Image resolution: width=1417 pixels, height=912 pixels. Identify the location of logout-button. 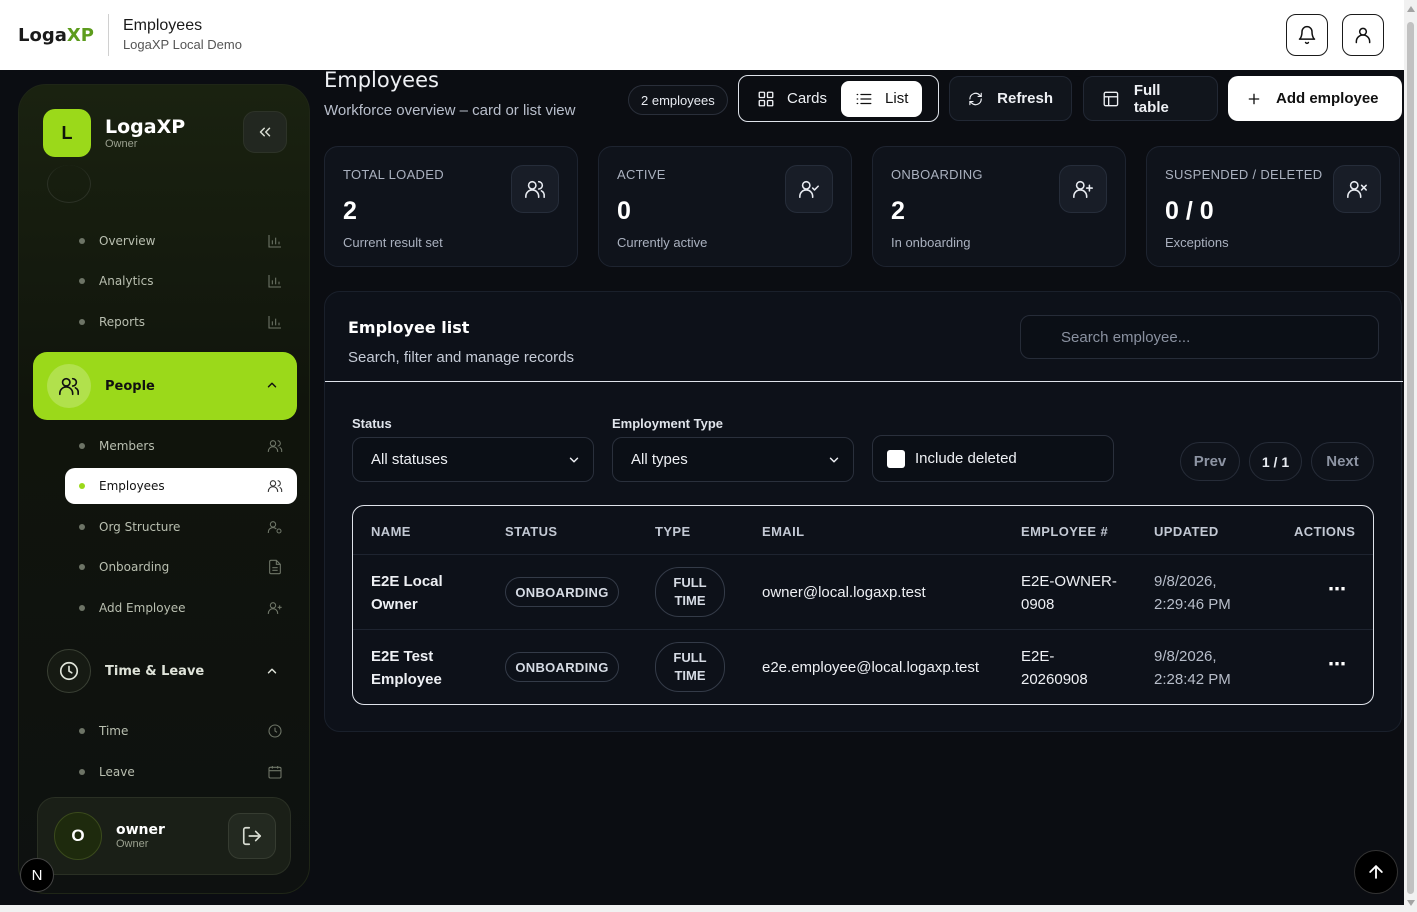
(252, 836).